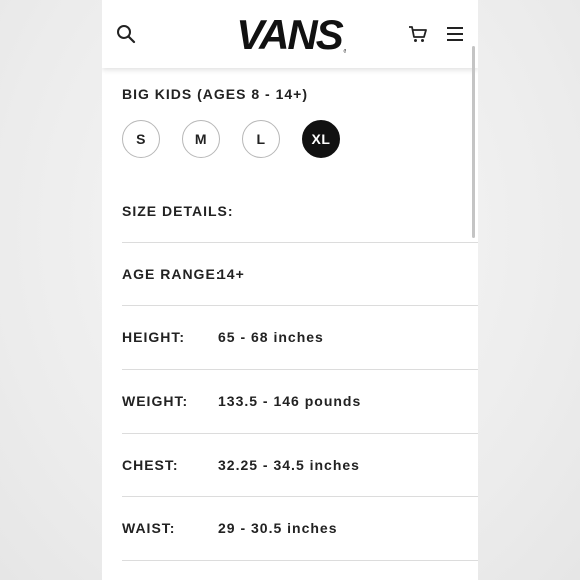  What do you see at coordinates (149, 528) in the screenshot?
I see `waist-label: WAIST:` at bounding box center [149, 528].